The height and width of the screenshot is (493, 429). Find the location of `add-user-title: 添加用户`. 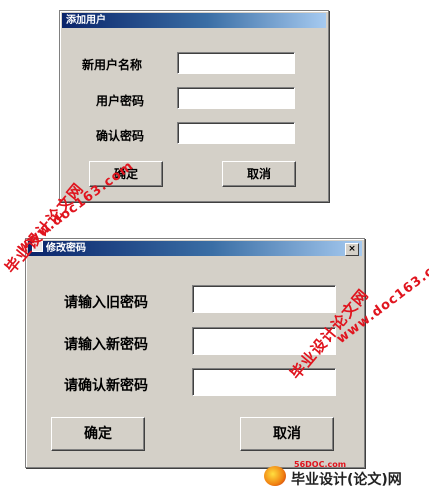

add-user-title: 添加用户 is located at coordinates (86, 20).